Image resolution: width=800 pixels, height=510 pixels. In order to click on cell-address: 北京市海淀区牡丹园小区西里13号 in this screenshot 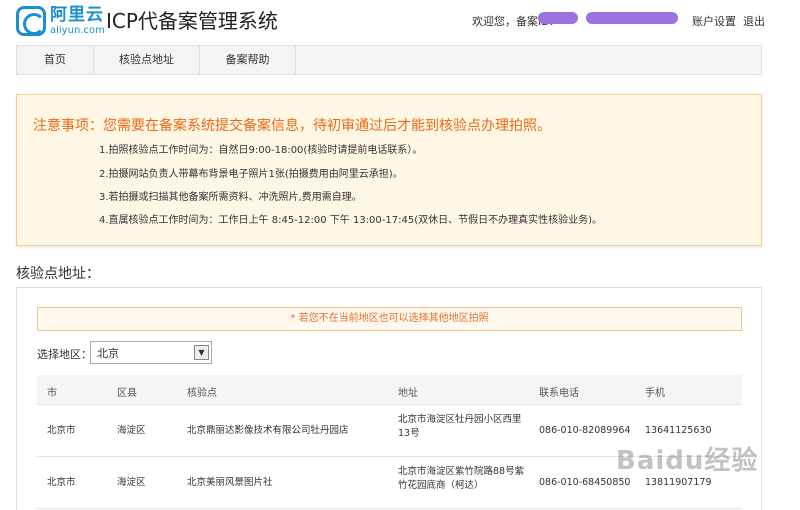, I will do `click(460, 426)`.